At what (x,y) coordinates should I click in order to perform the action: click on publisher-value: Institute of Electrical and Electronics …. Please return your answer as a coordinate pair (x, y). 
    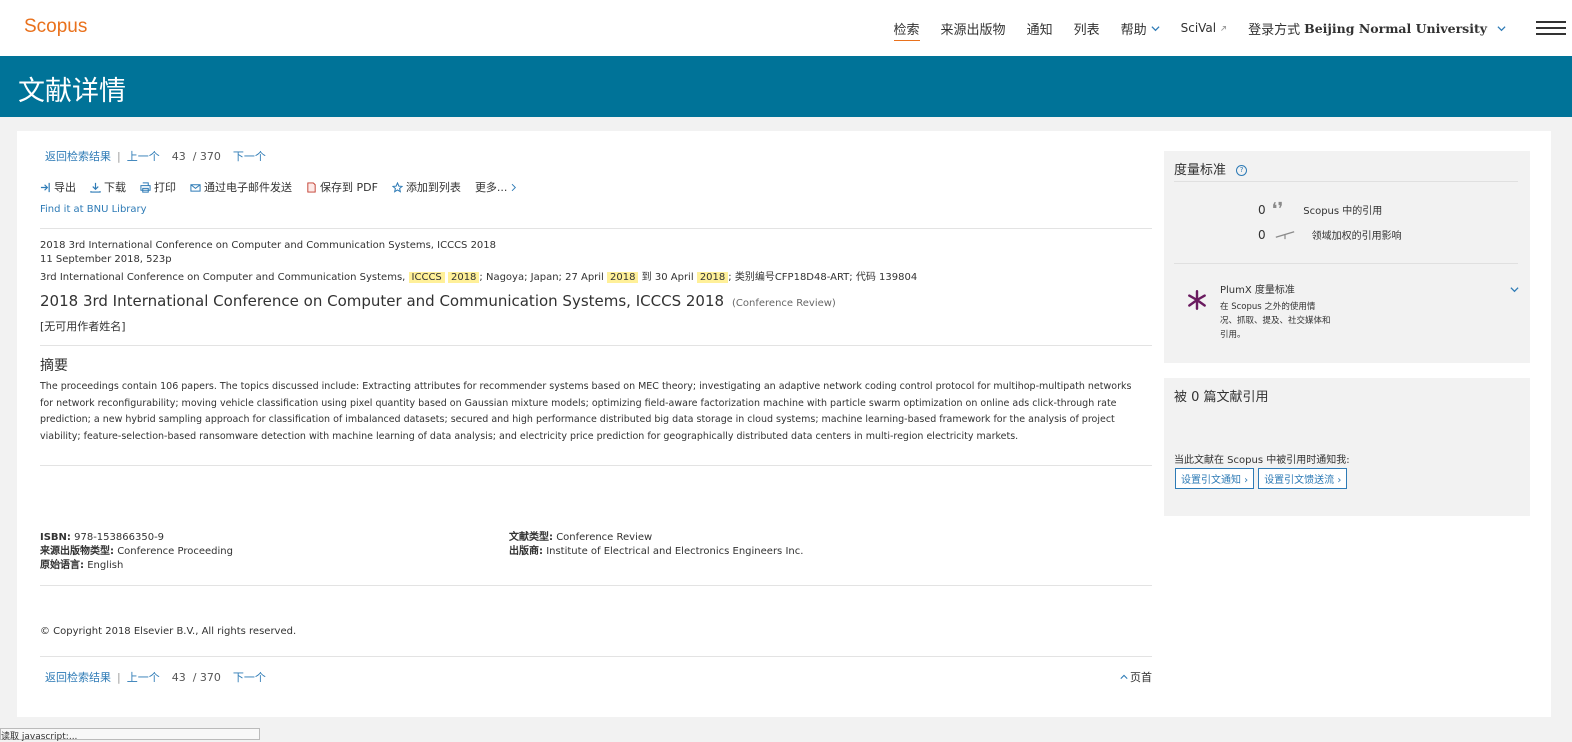
    Looking at the image, I should click on (675, 551).